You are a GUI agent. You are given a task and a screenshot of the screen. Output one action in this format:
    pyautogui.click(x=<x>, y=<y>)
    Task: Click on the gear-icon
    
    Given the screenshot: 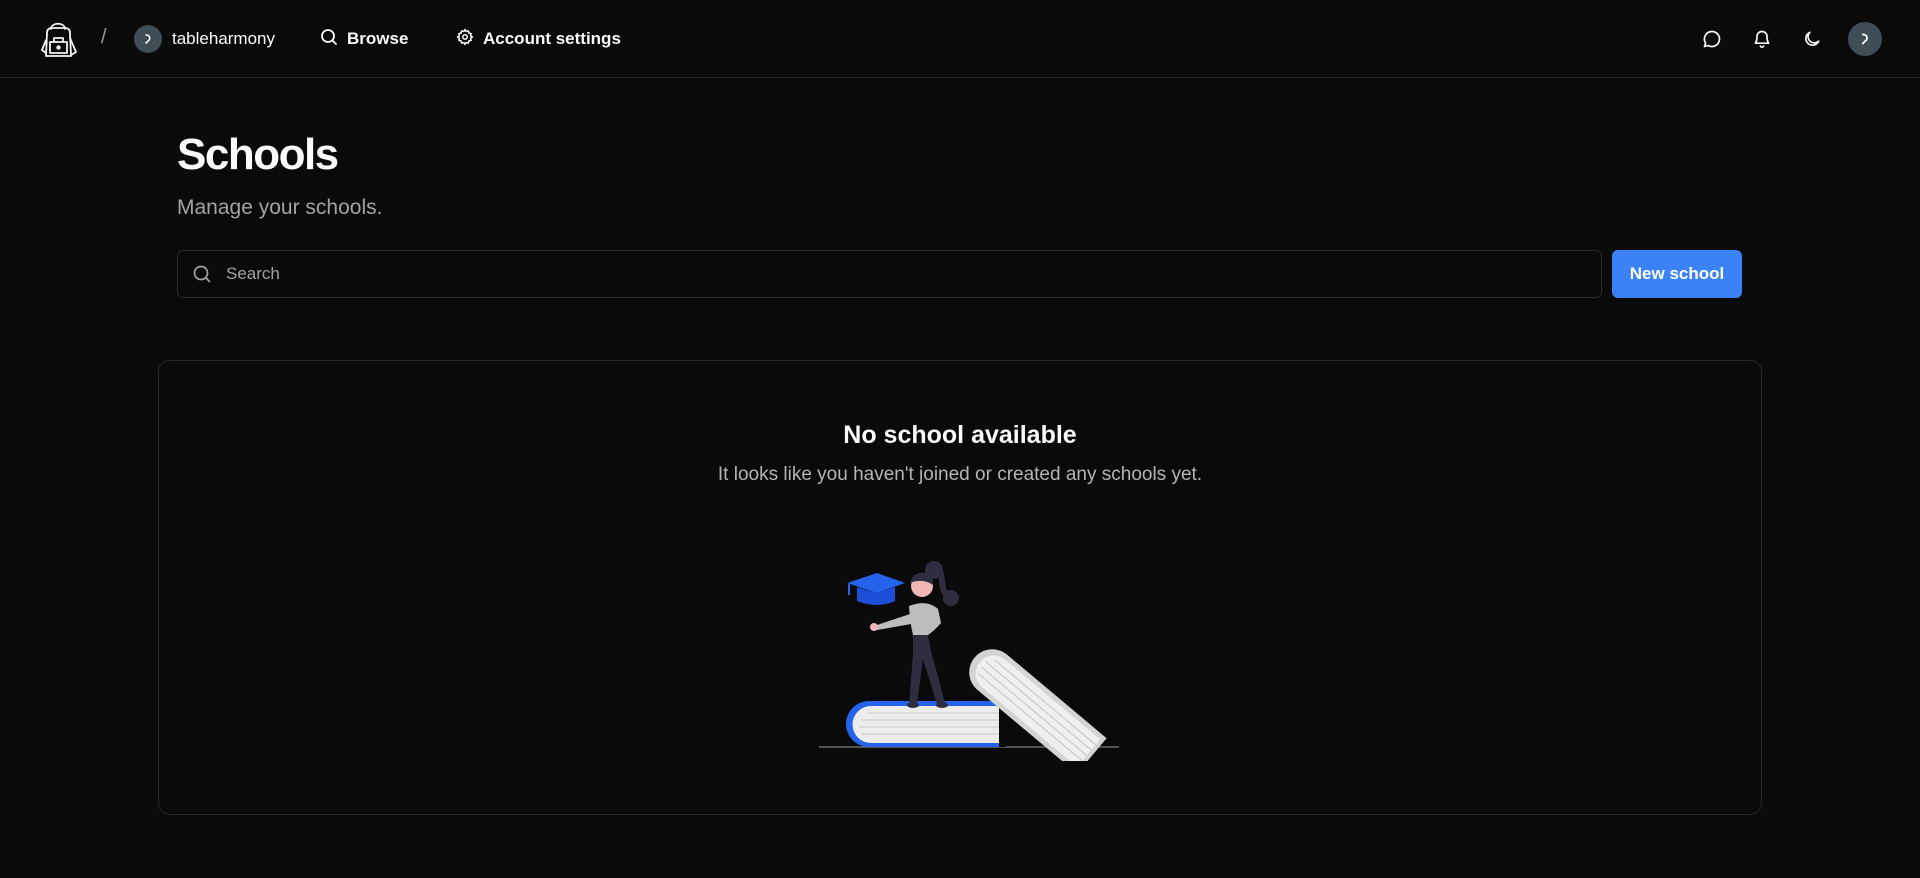 What is the action you would take?
    pyautogui.click(x=465, y=39)
    